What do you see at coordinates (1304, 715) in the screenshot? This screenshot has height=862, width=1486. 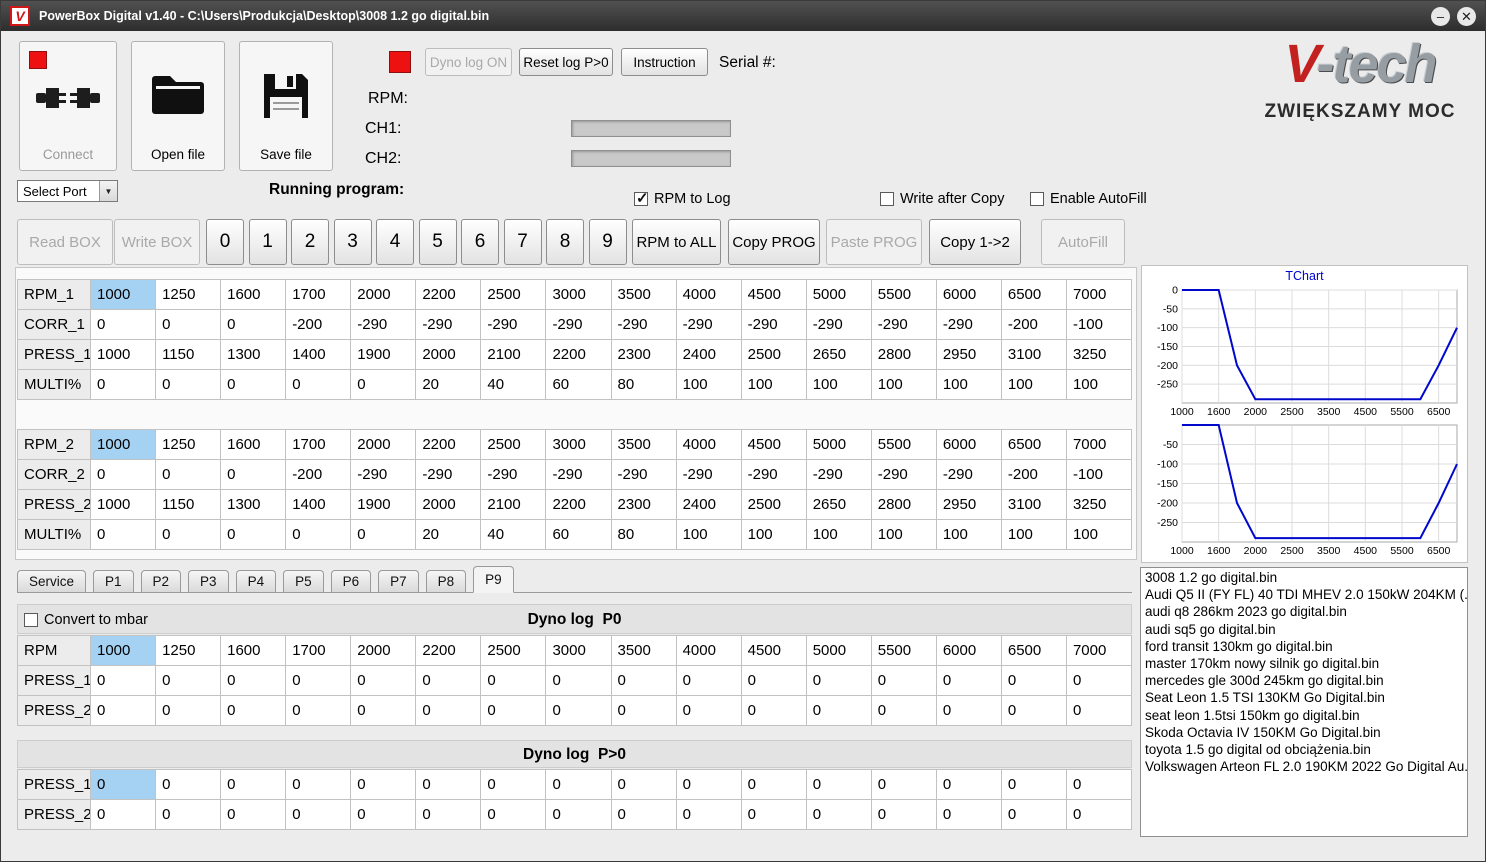 I see `file-list-item: seat leon 1.5tsi 150km go digital.bin` at bounding box center [1304, 715].